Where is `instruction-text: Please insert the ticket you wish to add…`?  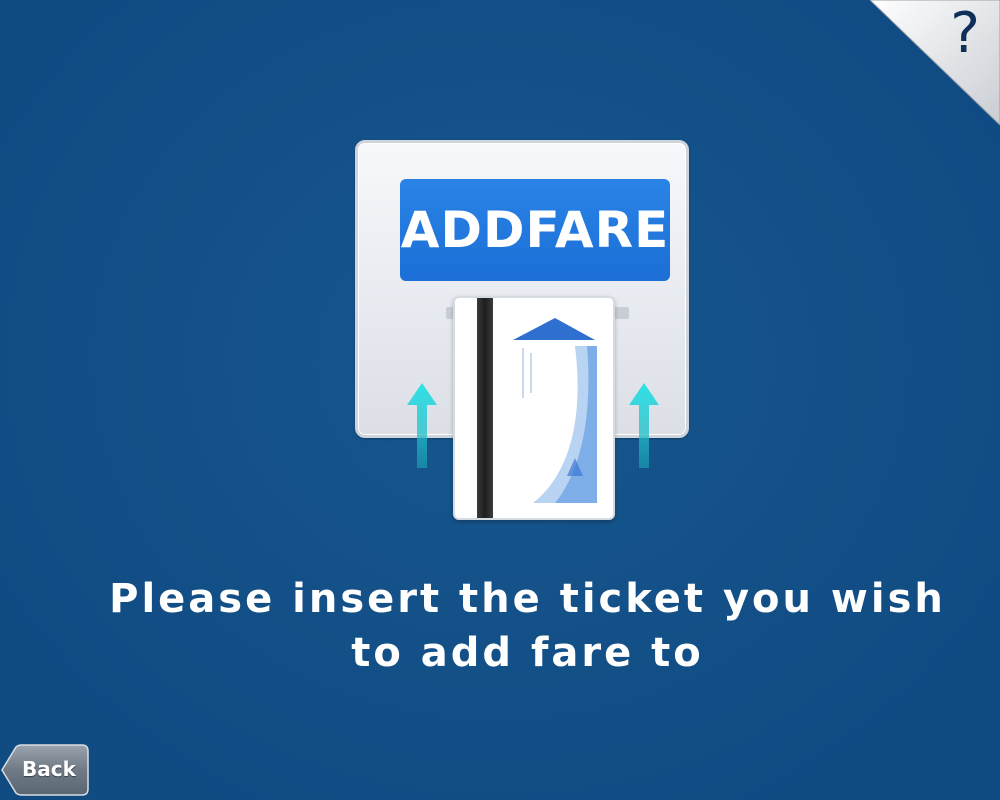 instruction-text: Please insert the ticket you wish to add… is located at coordinates (527, 626).